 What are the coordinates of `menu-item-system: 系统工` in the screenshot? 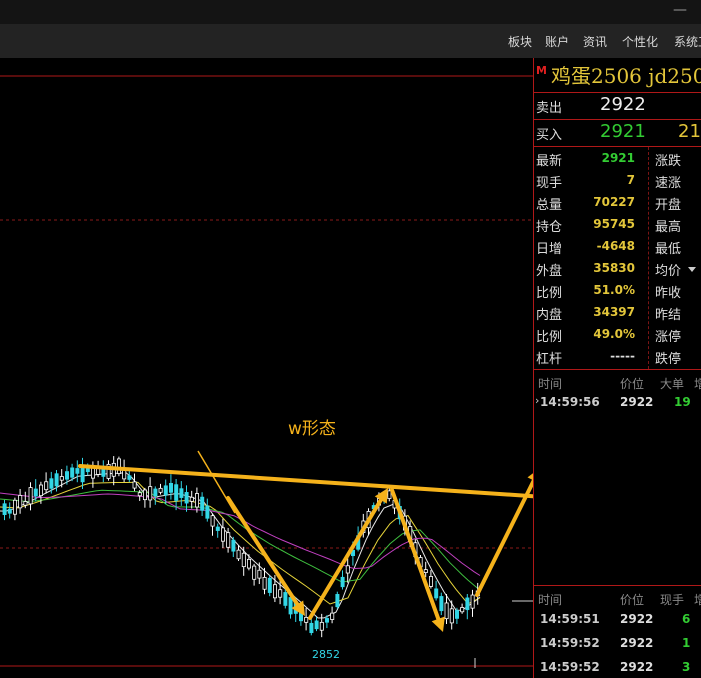 It's located at (687, 41).